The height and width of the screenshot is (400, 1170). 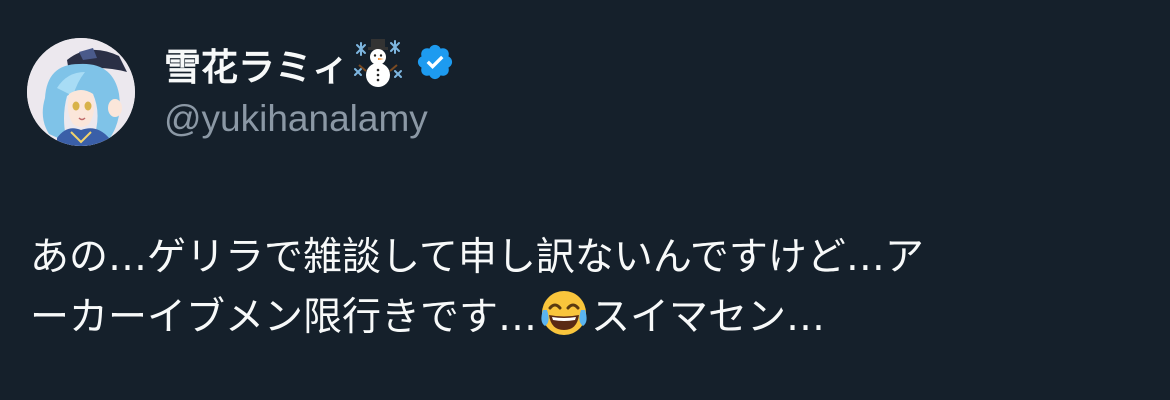 I want to click on author-name-row: 雪花ラミィ, so click(x=309, y=64).